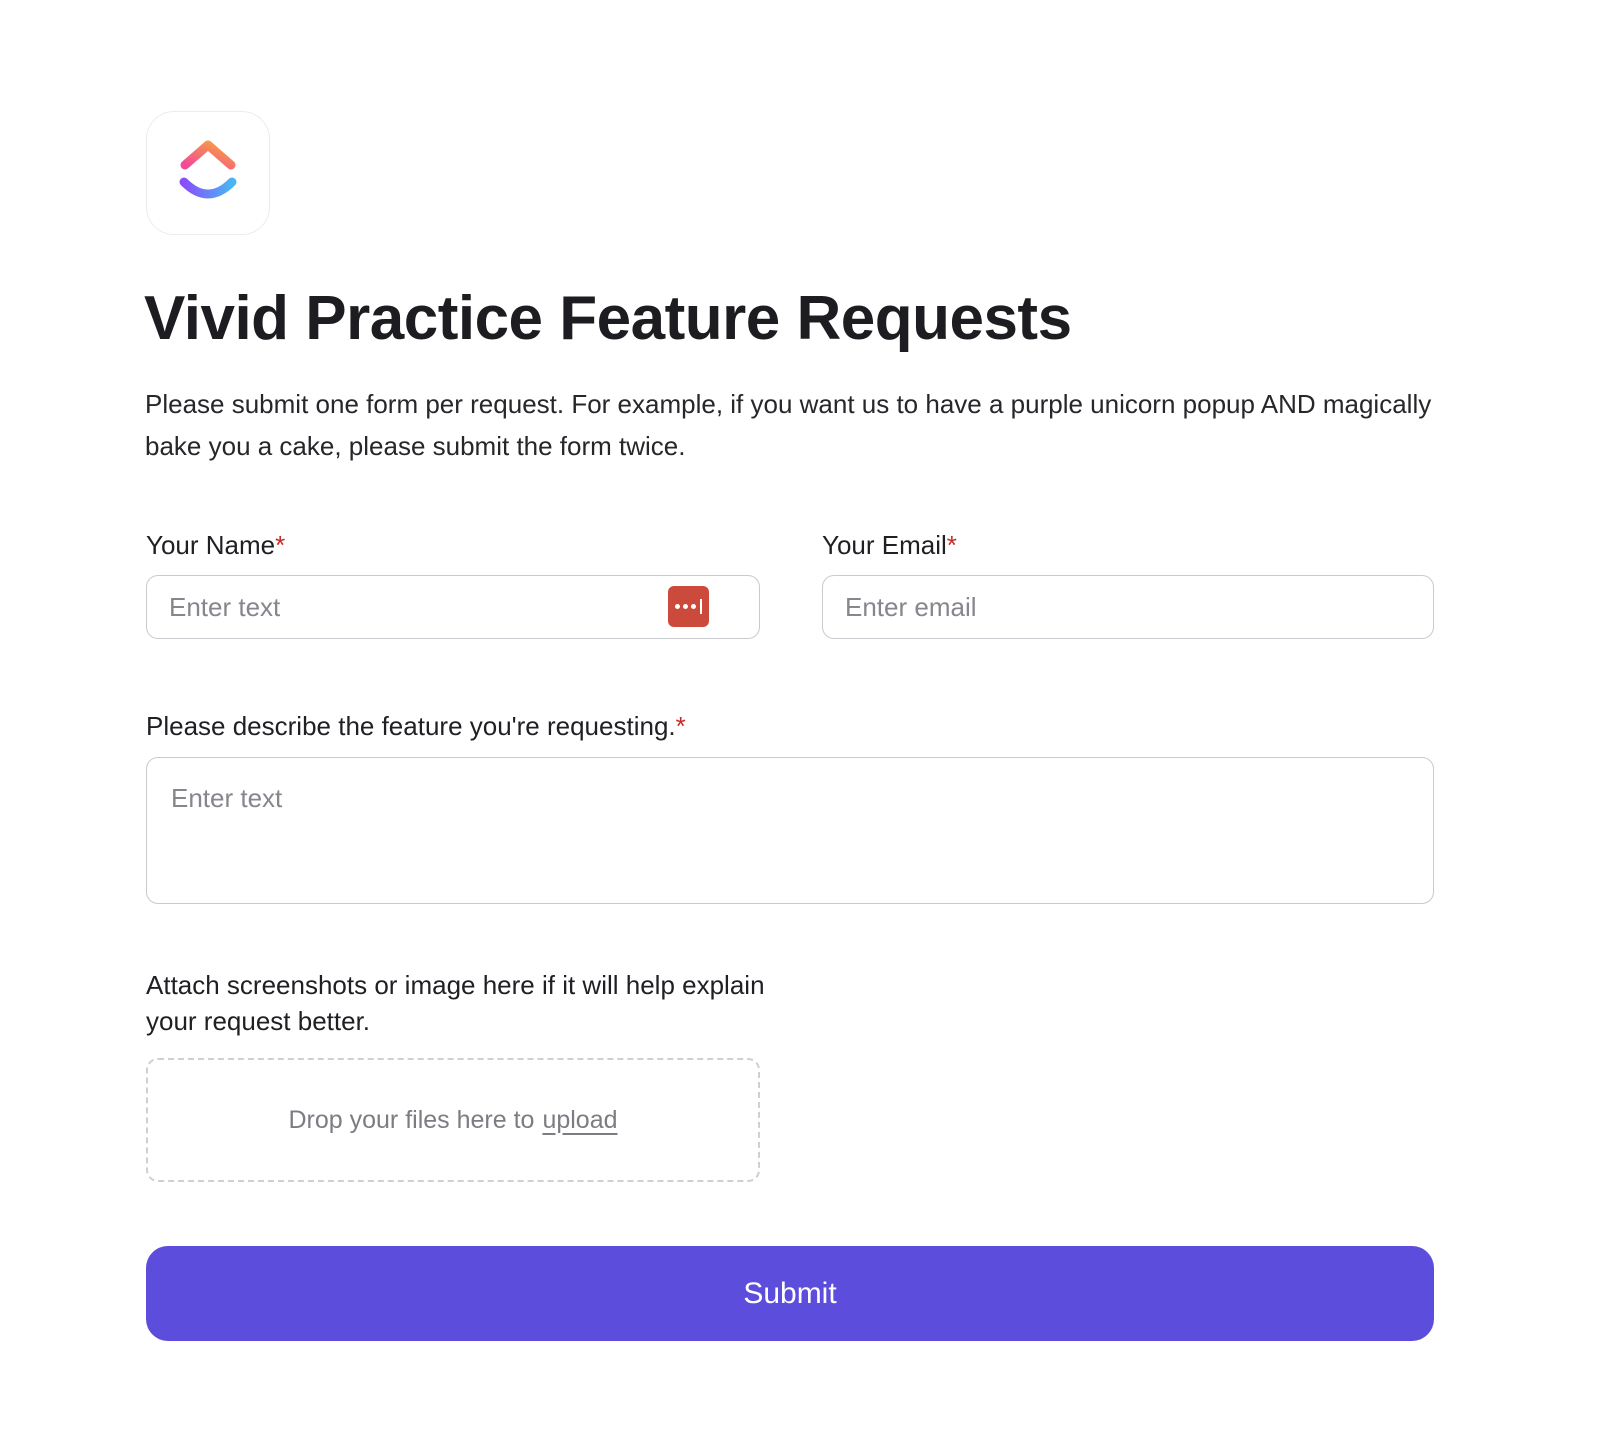 The width and height of the screenshot is (1600, 1445). What do you see at coordinates (608, 318) in the screenshot?
I see `form-title: Vivid Practice Feature Requests` at bounding box center [608, 318].